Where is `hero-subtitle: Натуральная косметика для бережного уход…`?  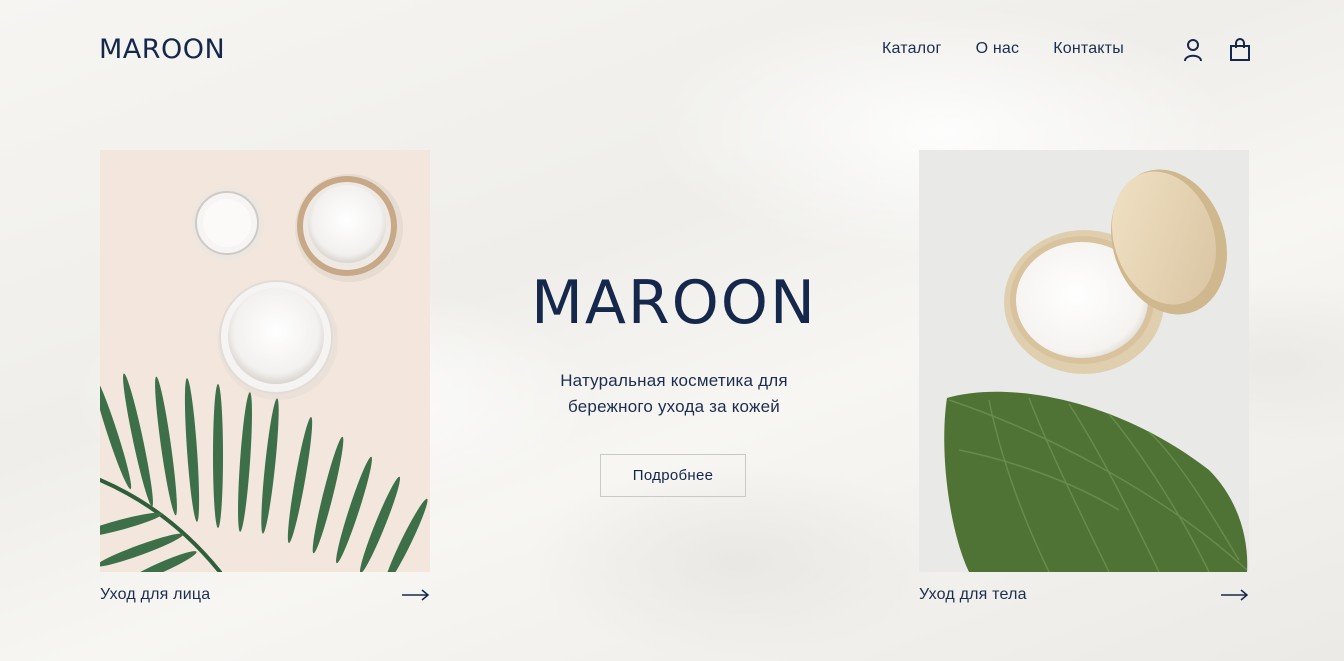 hero-subtitle: Натуральная косметика для бережного уход… is located at coordinates (674, 394).